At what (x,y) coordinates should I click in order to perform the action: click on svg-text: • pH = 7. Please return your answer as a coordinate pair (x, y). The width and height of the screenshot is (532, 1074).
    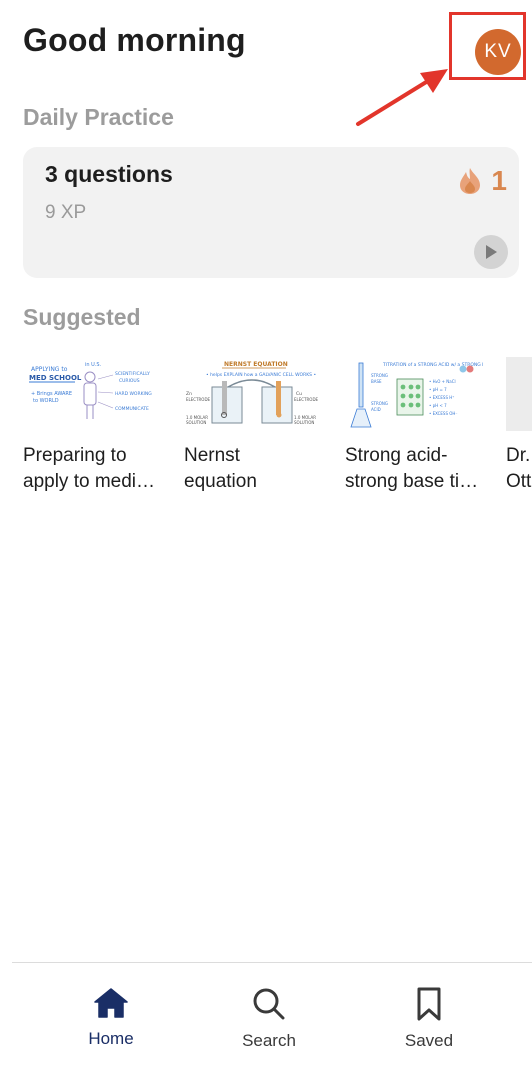
    Looking at the image, I should click on (438, 389).